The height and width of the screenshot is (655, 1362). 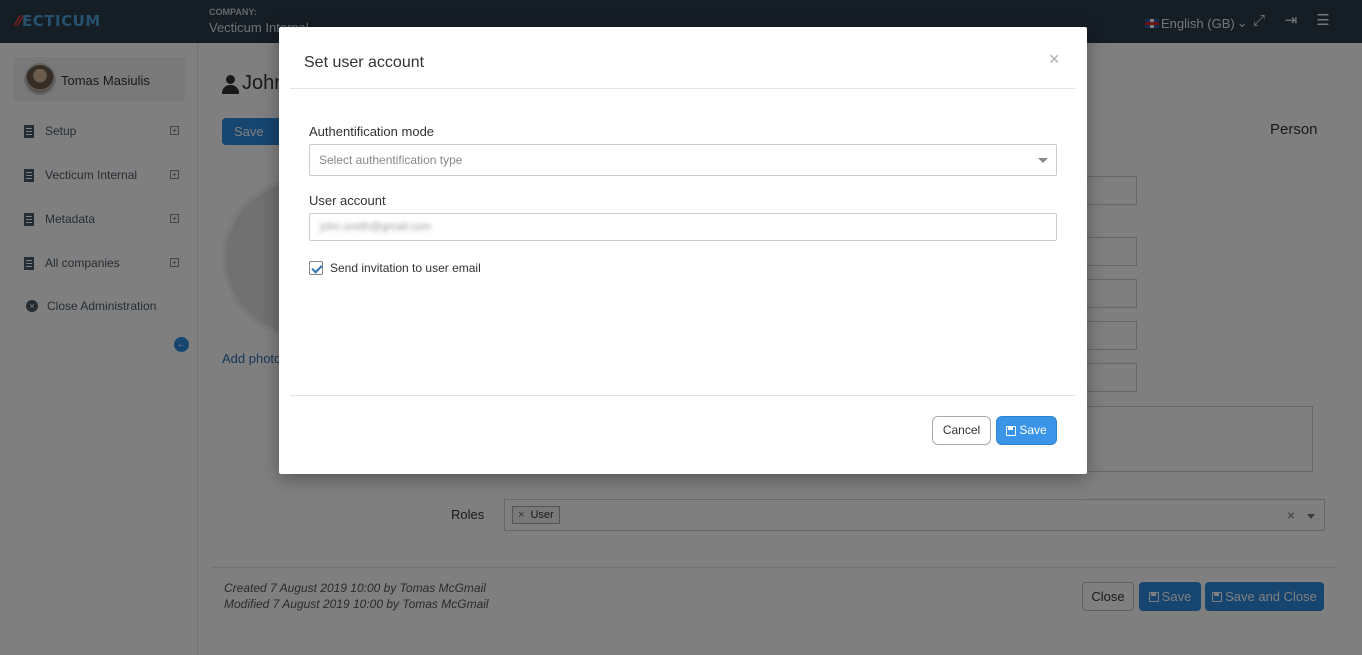 I want to click on dialog-save-button: Save, so click(x=1026, y=430).